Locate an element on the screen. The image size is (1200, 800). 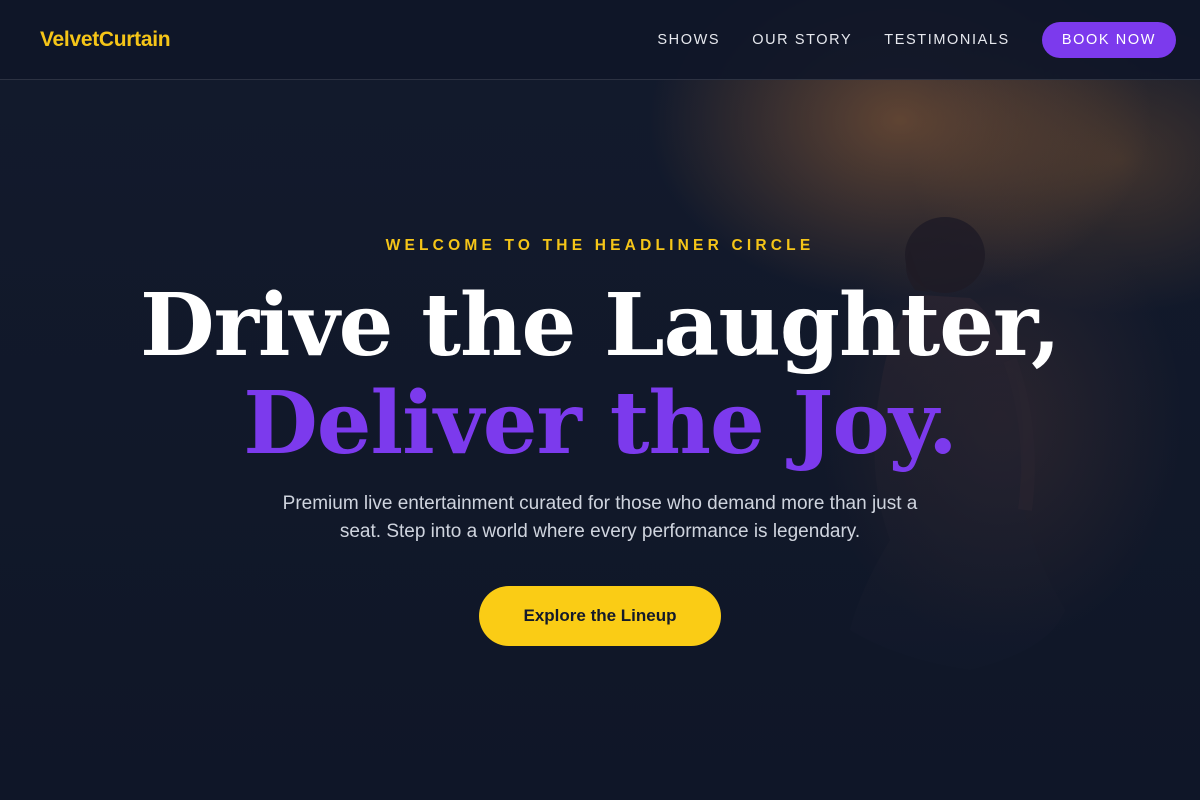
nav-link-shows: SHOWS is located at coordinates (688, 40).